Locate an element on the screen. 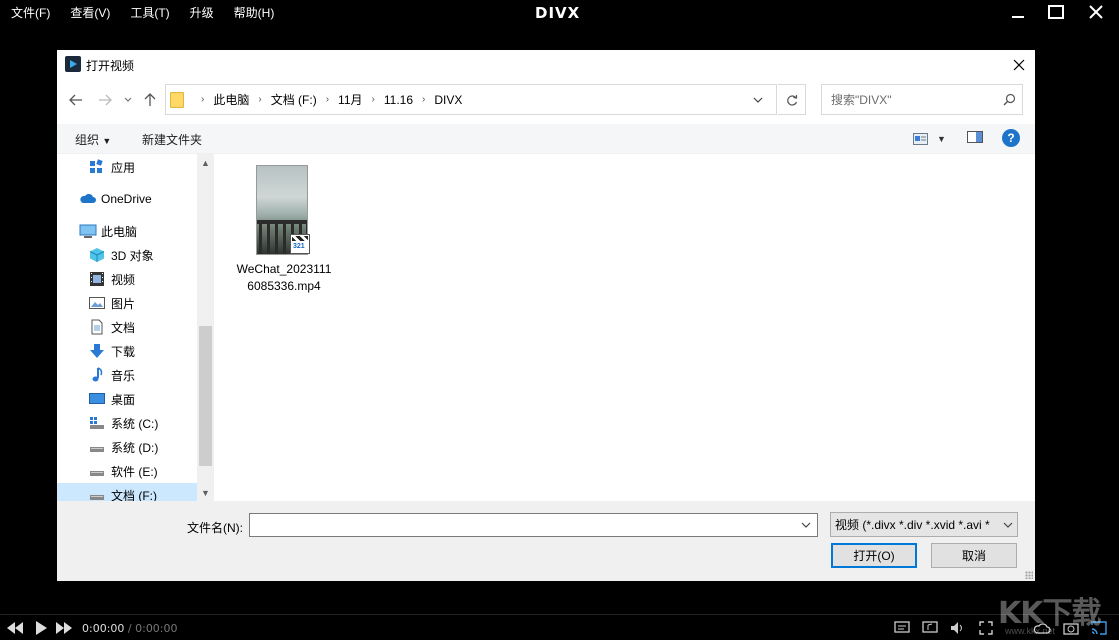 The width and height of the screenshot is (1119, 640). organize-menu: 组织 ▼ is located at coordinates (93, 139).